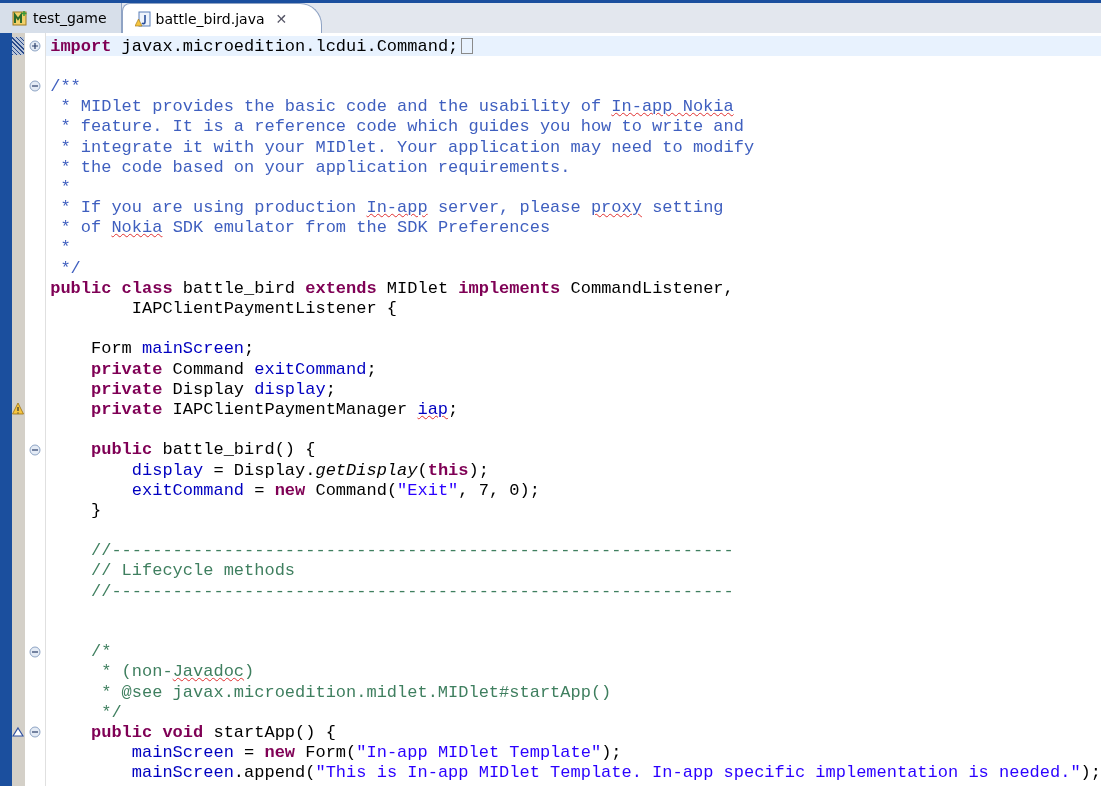 This screenshot has width=1101, height=786. What do you see at coordinates (20, 18) in the screenshot?
I see `midlet-file-icon` at bounding box center [20, 18].